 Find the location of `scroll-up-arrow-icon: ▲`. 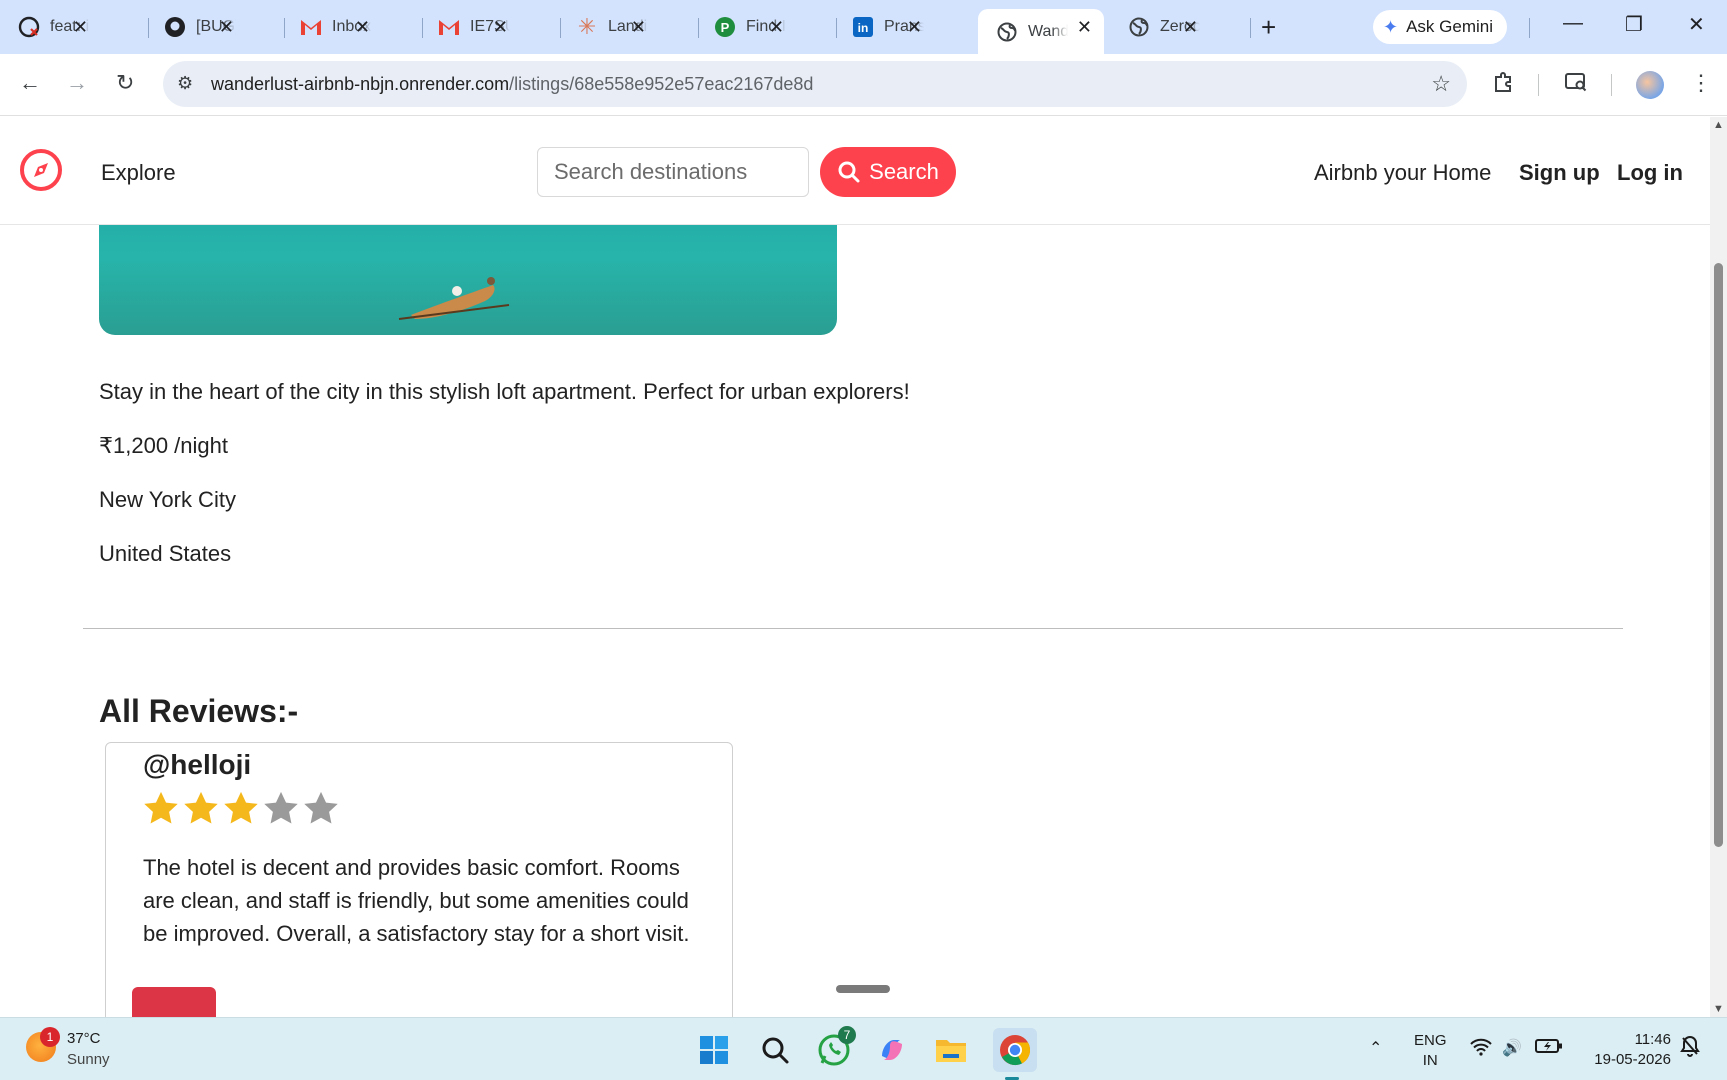

scroll-up-arrow-icon: ▲ is located at coordinates (1718, 125).